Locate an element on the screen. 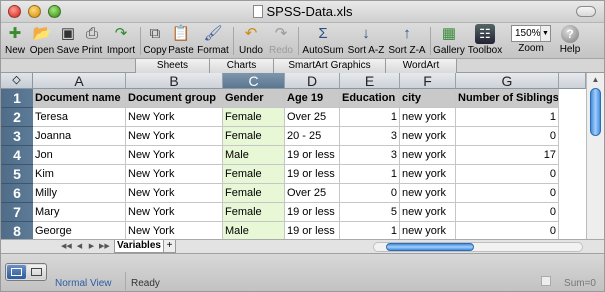 Image resolution: width=605 pixels, height=292 pixels. table-cell: Mary is located at coordinates (79, 212).